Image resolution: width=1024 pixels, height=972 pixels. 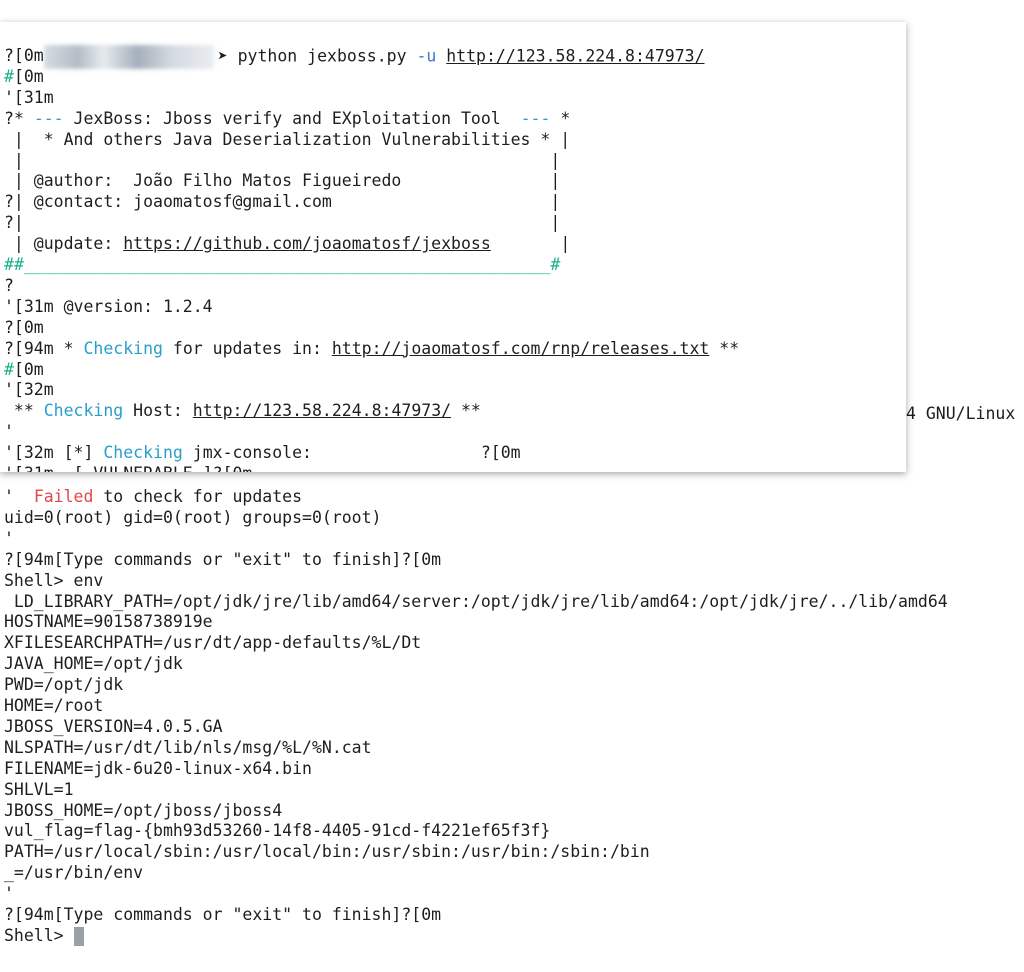 I want to click on redacted-username, so click(x=128, y=57).